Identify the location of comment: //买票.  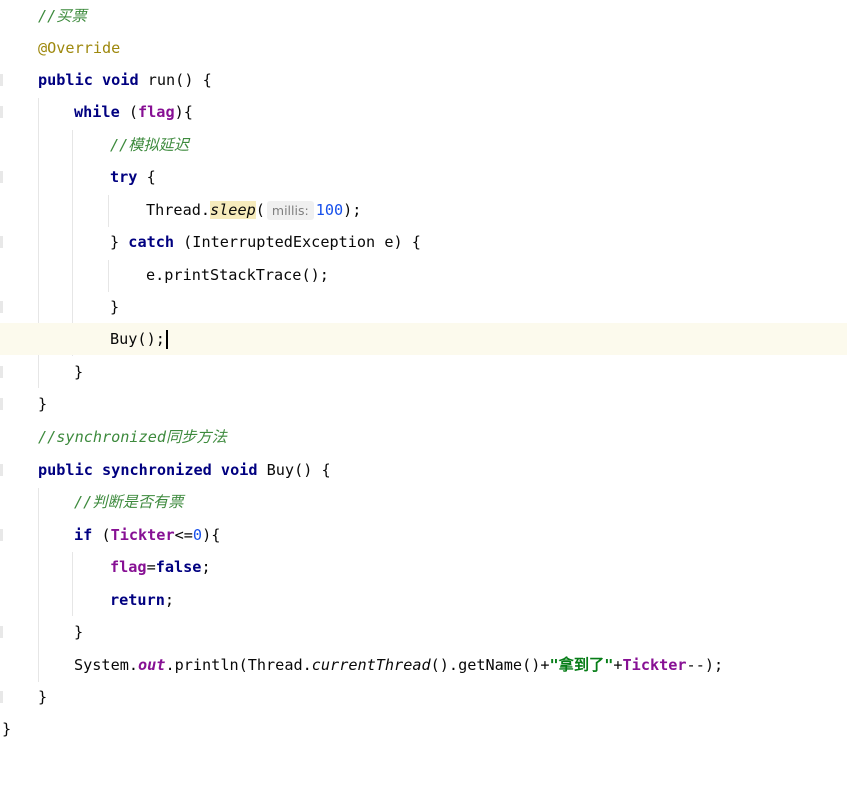
(62, 16).